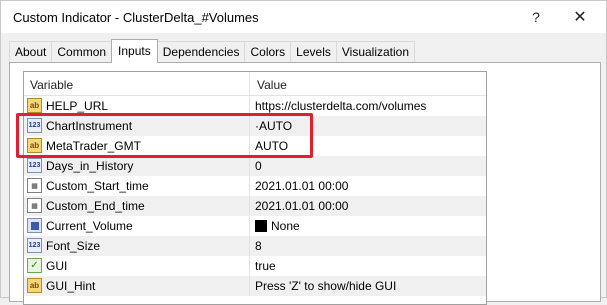 Image resolution: width=607 pixels, height=305 pixels. Describe the element at coordinates (258, 166) in the screenshot. I see `param-value: 0` at that location.